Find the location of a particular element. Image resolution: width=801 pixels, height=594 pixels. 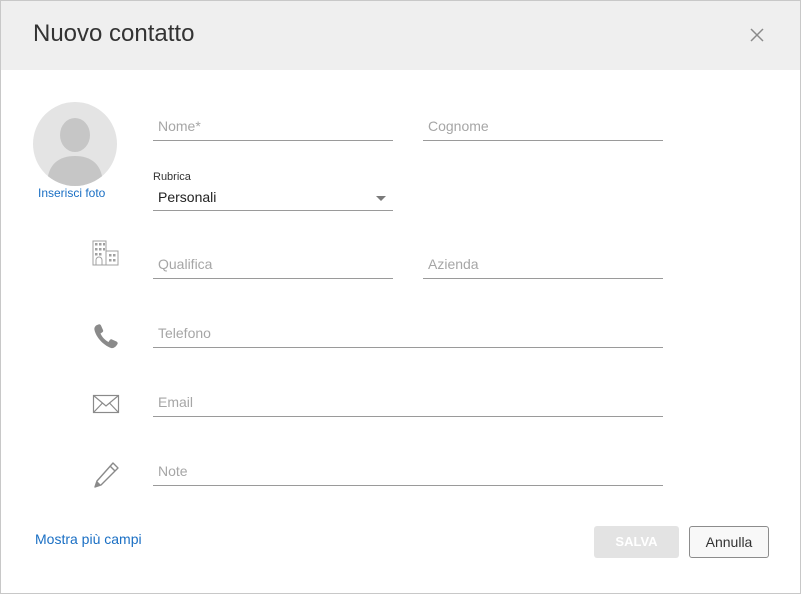

notes-input is located at coordinates (408, 471).